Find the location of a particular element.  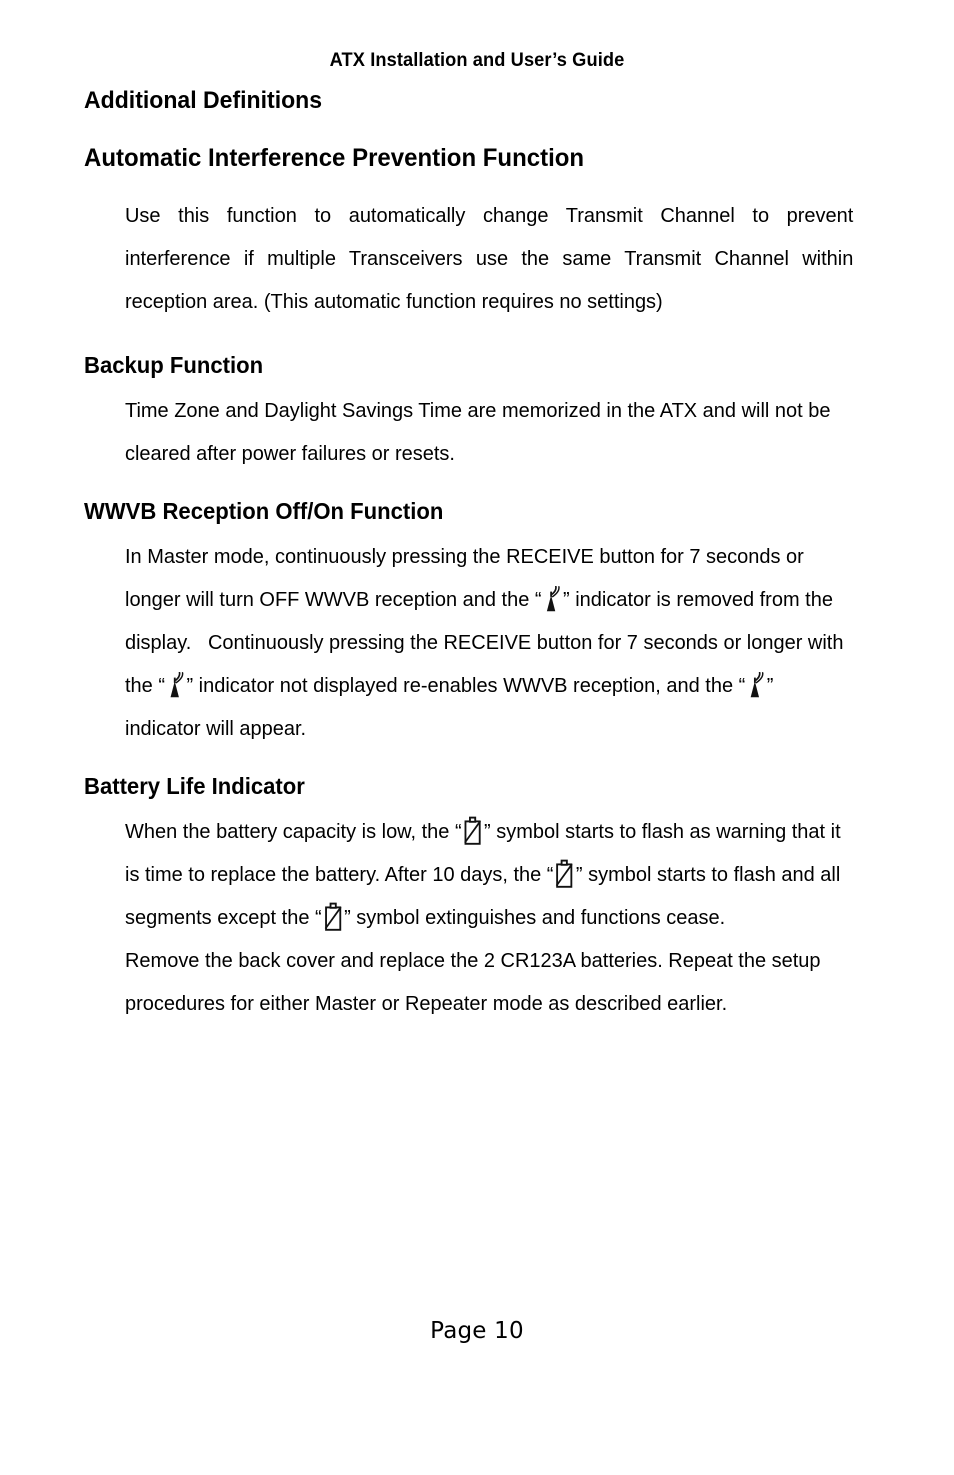

page-number-footer: Page 10 is located at coordinates (477, 1331).